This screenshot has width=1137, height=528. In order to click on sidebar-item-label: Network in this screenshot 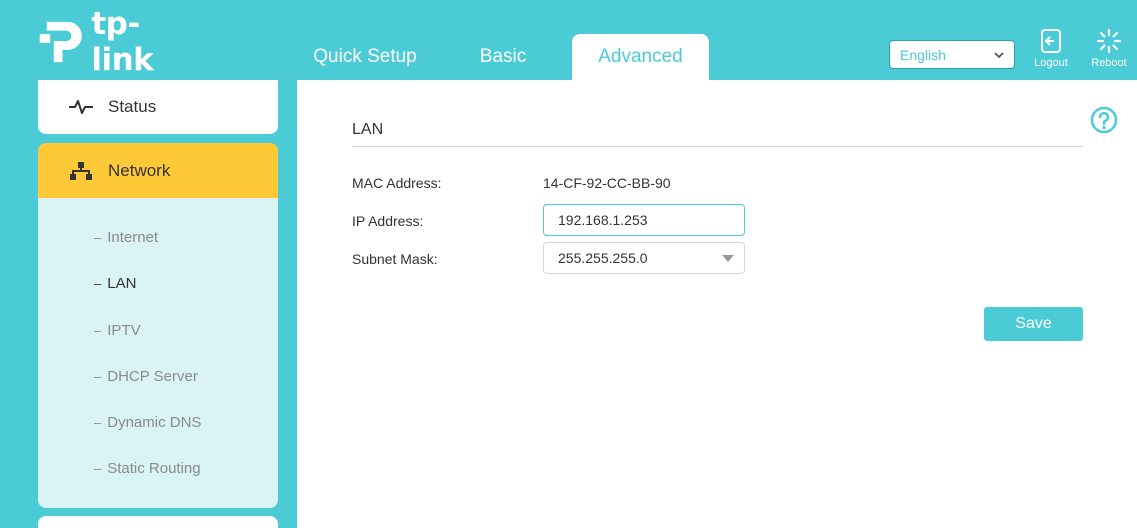, I will do `click(139, 170)`.